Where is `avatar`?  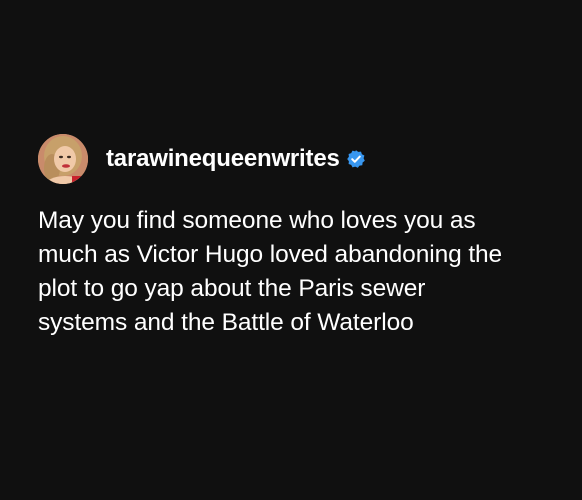 avatar is located at coordinates (63, 159).